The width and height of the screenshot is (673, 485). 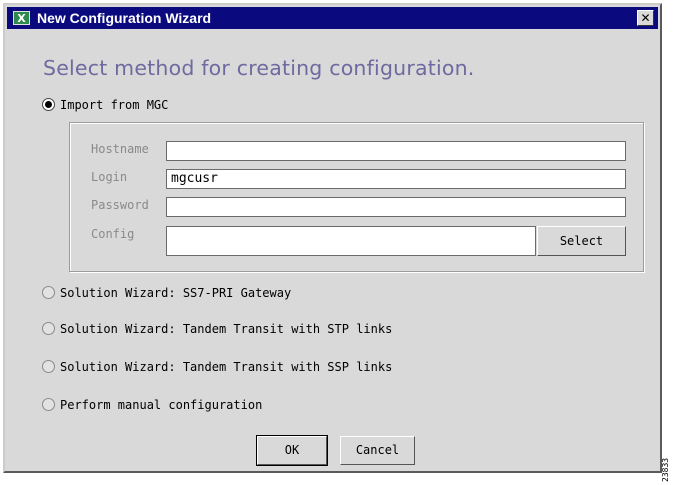 What do you see at coordinates (120, 149) in the screenshot?
I see `hostname-label: Hostname` at bounding box center [120, 149].